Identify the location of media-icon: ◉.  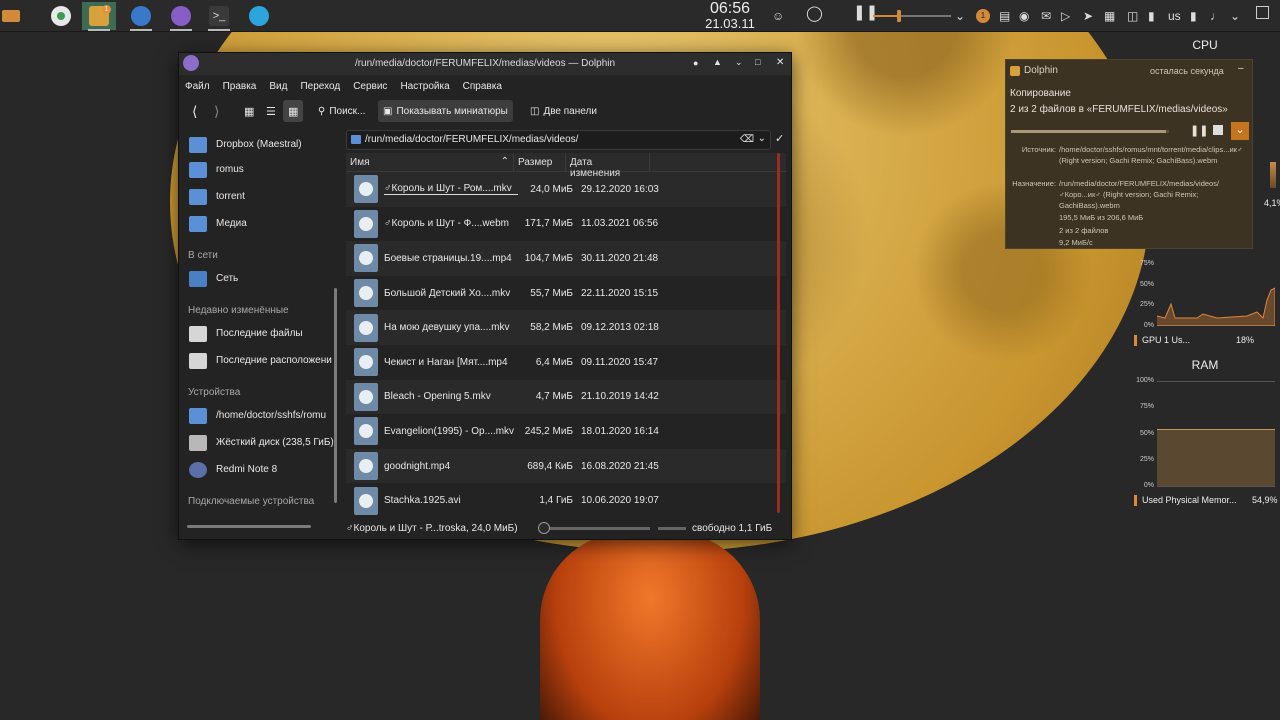
(1024, 16).